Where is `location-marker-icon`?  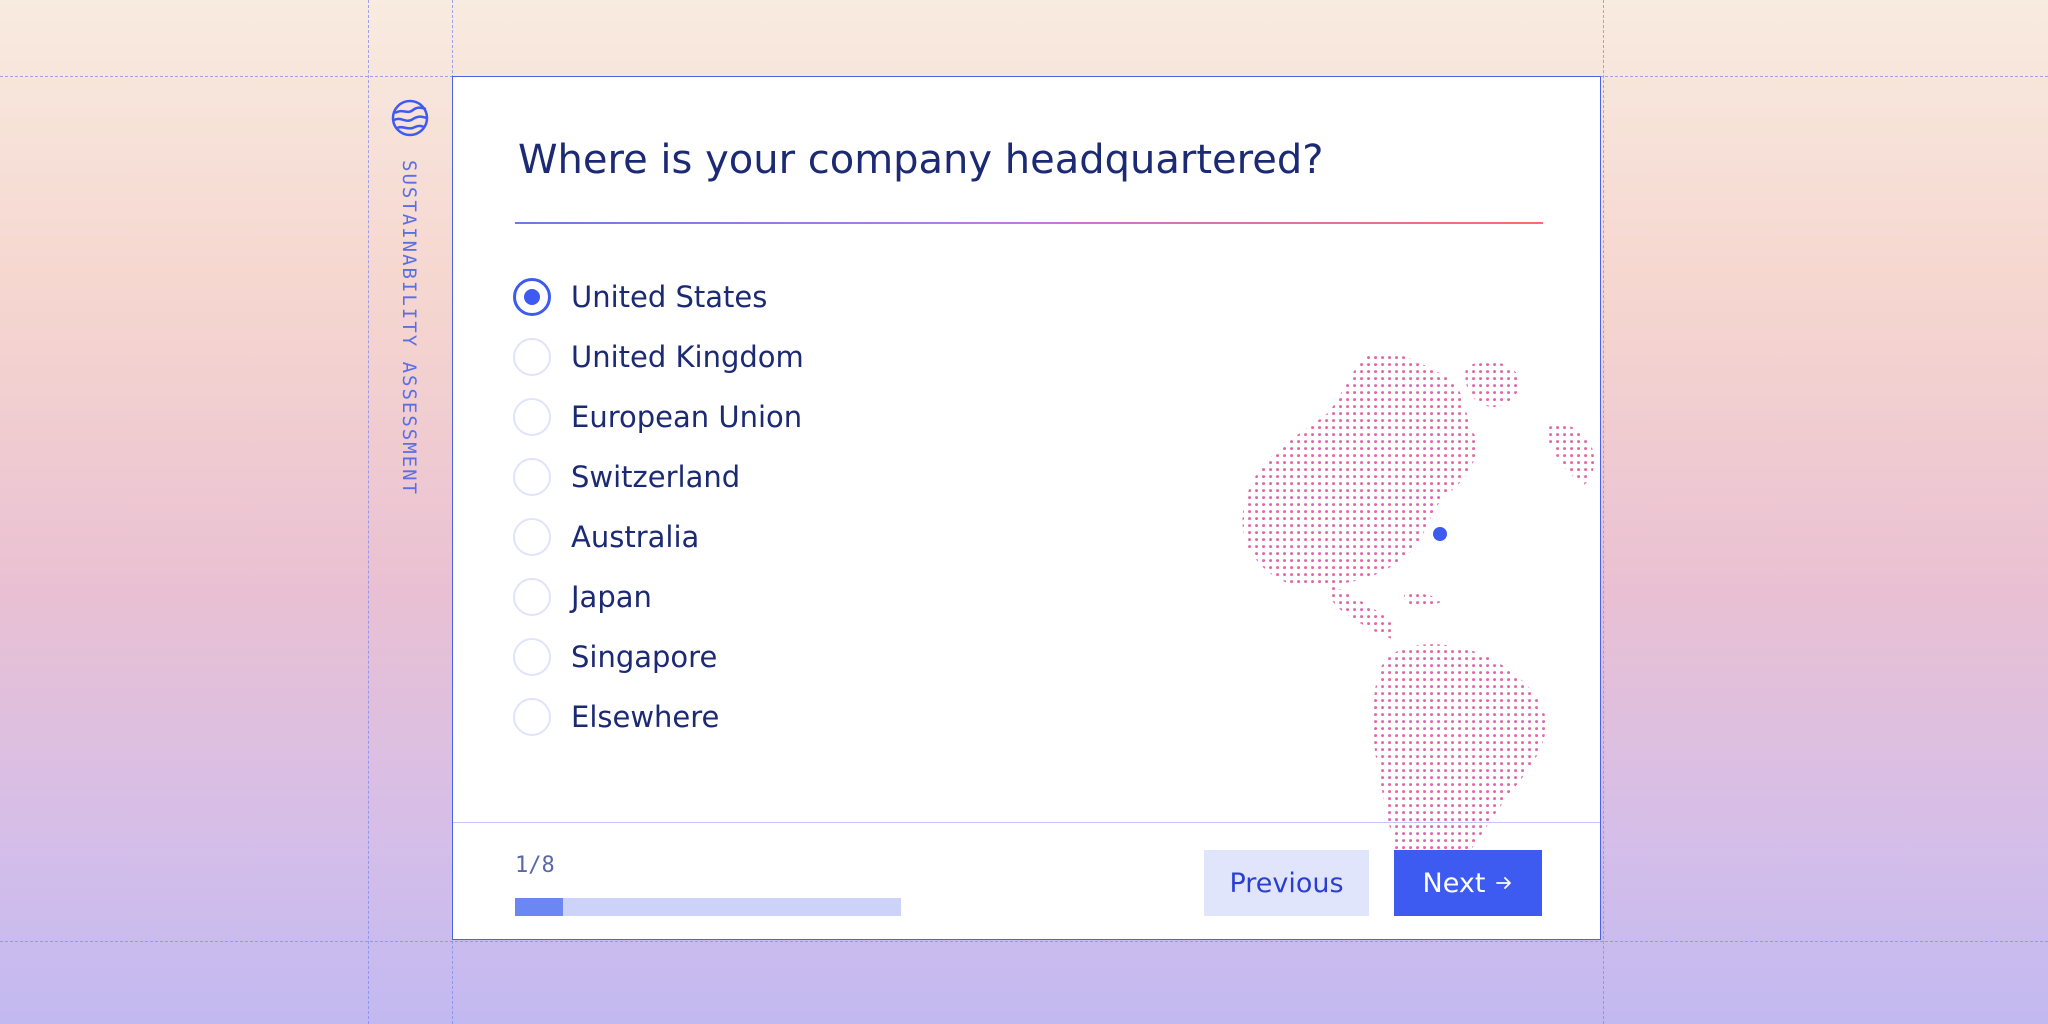 location-marker-icon is located at coordinates (1440, 534).